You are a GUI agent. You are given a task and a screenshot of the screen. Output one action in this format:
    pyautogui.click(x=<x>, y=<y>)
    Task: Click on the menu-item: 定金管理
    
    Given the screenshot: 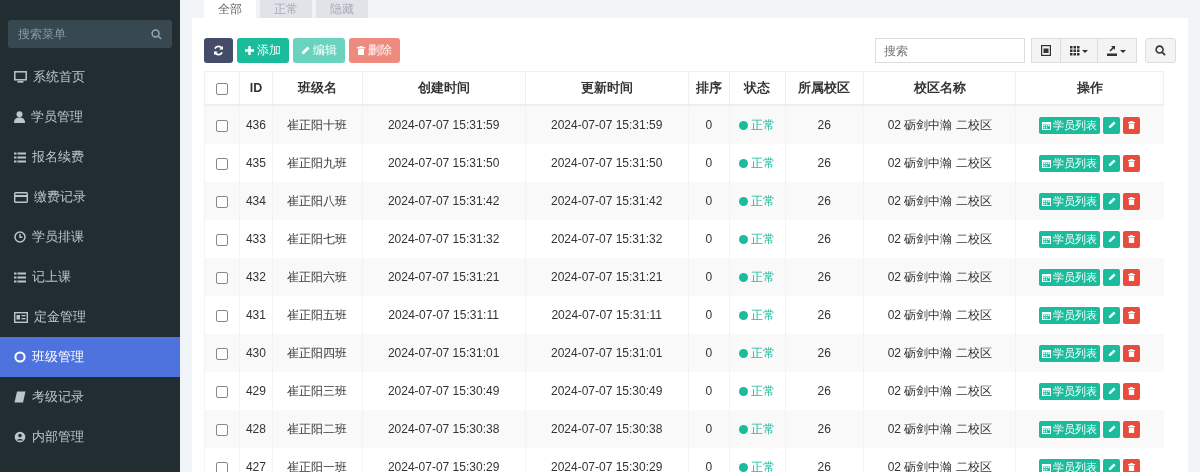 What is the action you would take?
    pyautogui.click(x=90, y=317)
    